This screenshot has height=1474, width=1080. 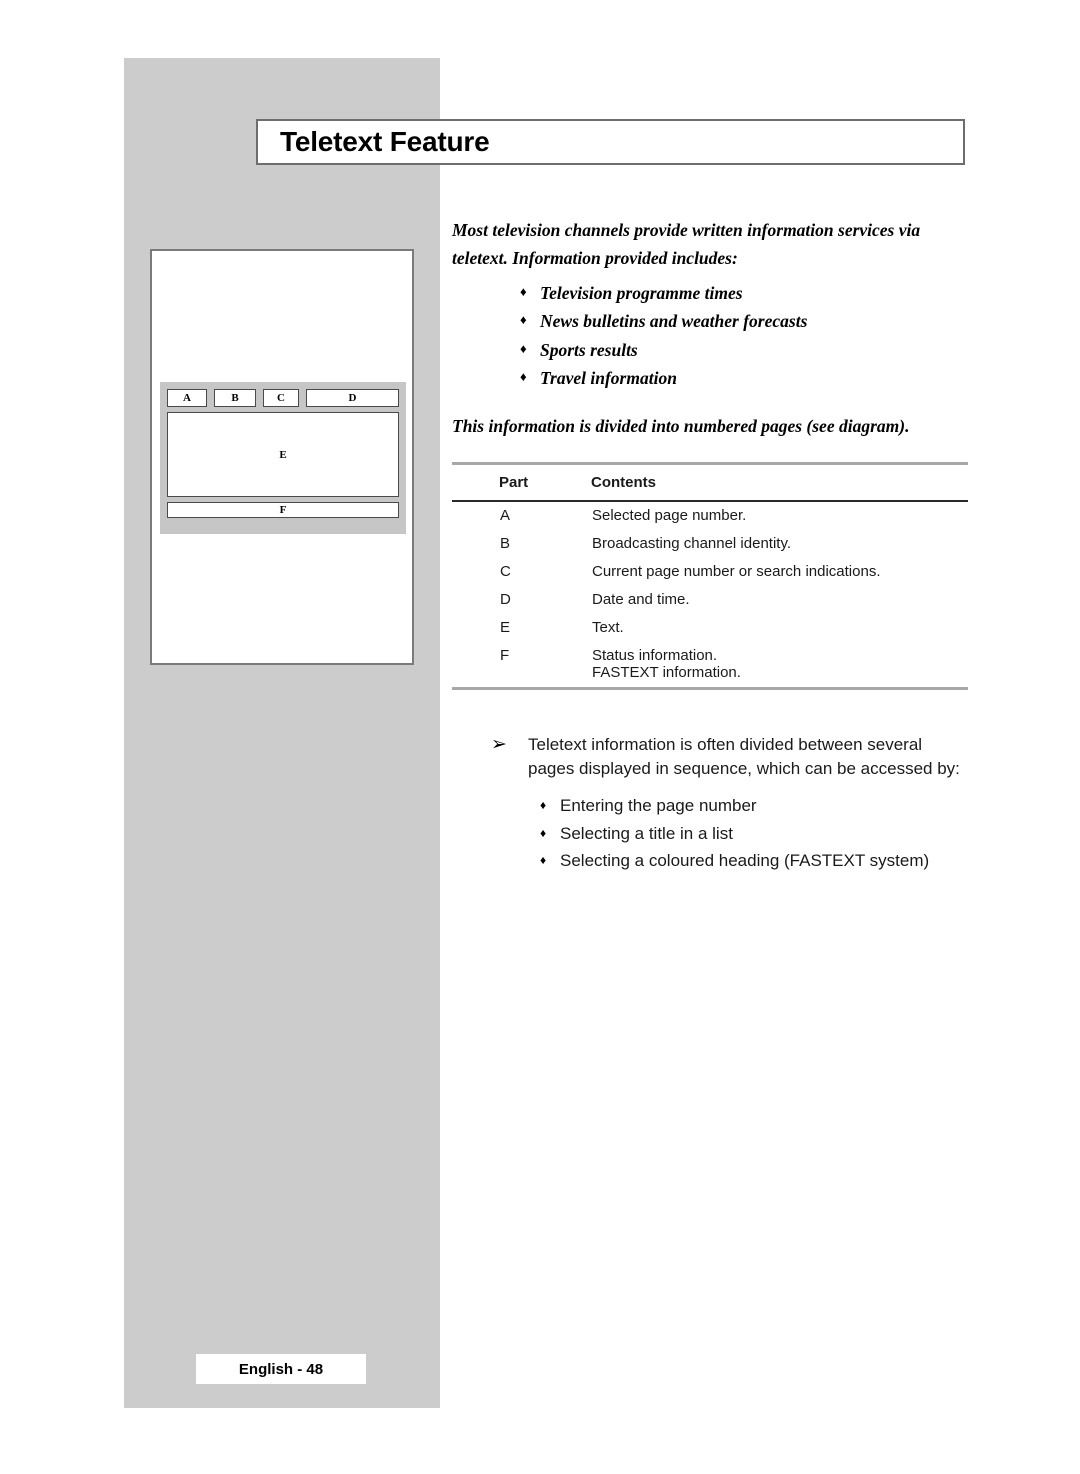 I want to click on page-footer-label: English - 48, so click(x=281, y=1369).